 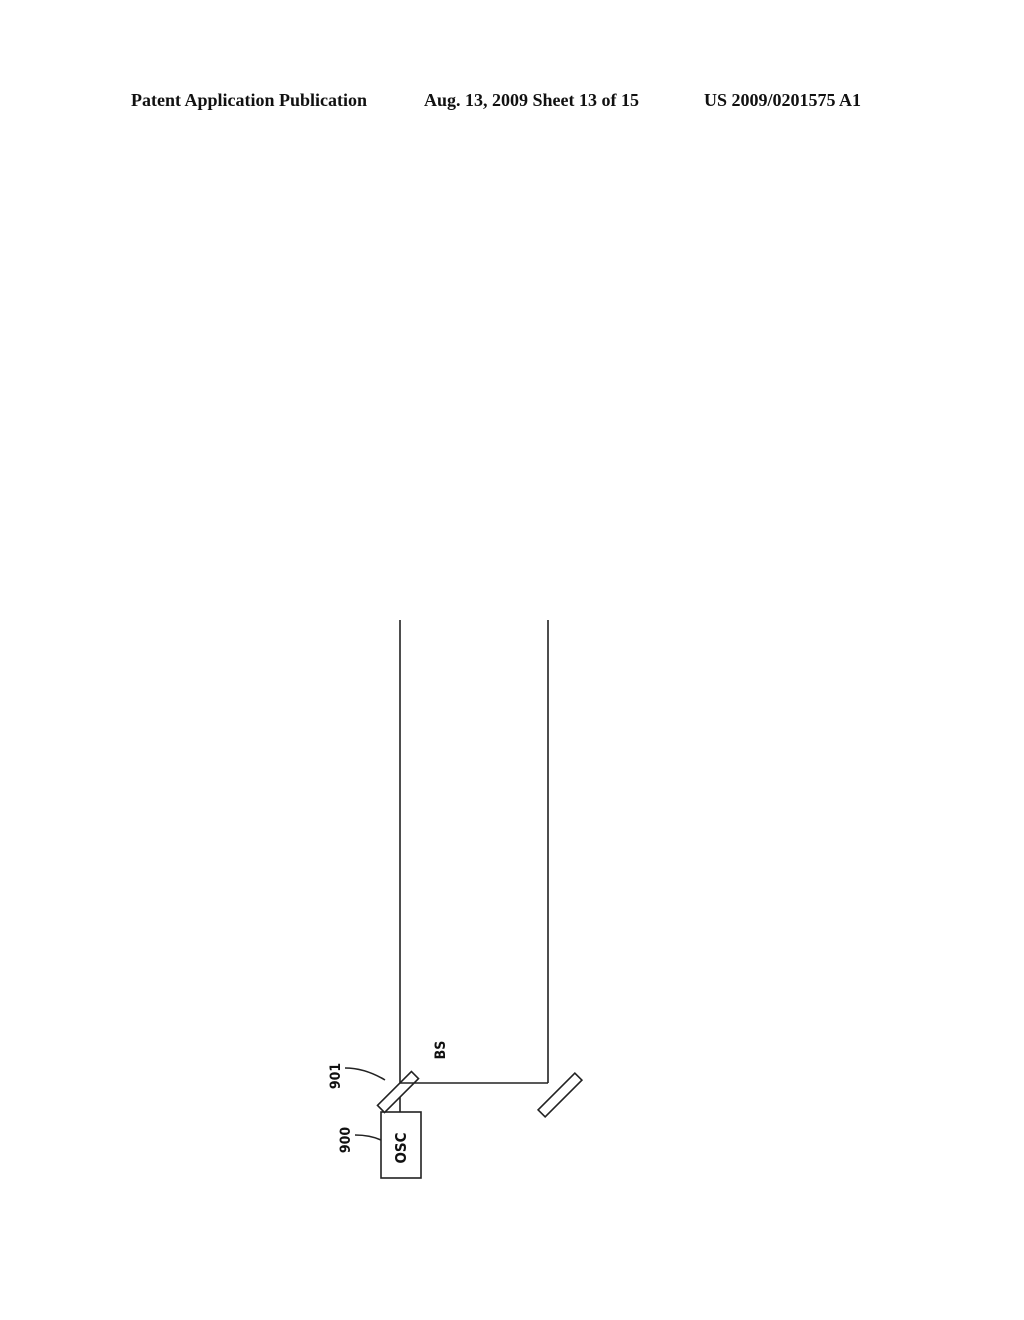 I want to click on osc-label: OSC, so click(x=401, y=1147).